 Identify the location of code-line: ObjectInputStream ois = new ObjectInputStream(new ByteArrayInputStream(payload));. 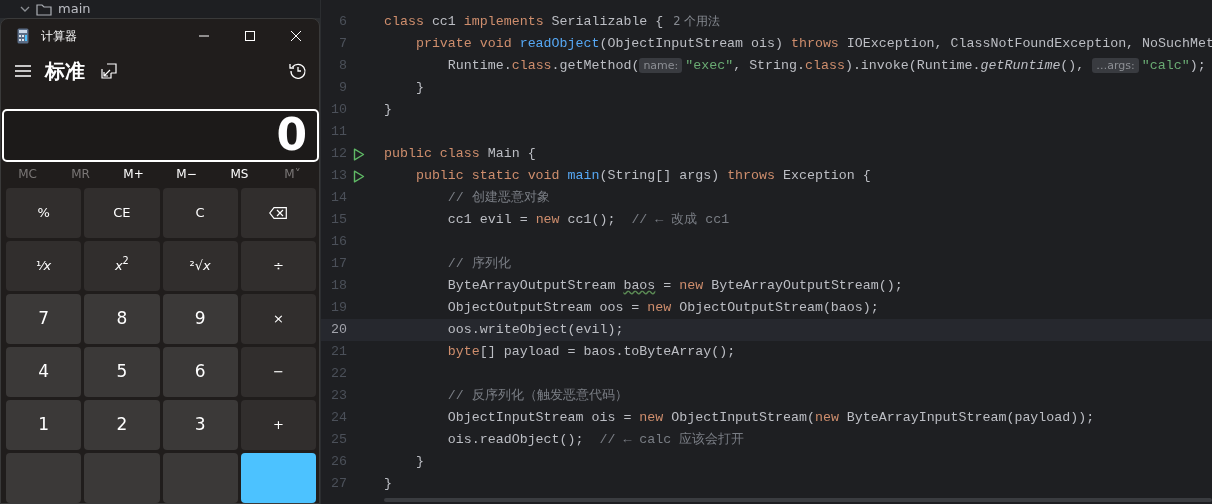
(771, 418).